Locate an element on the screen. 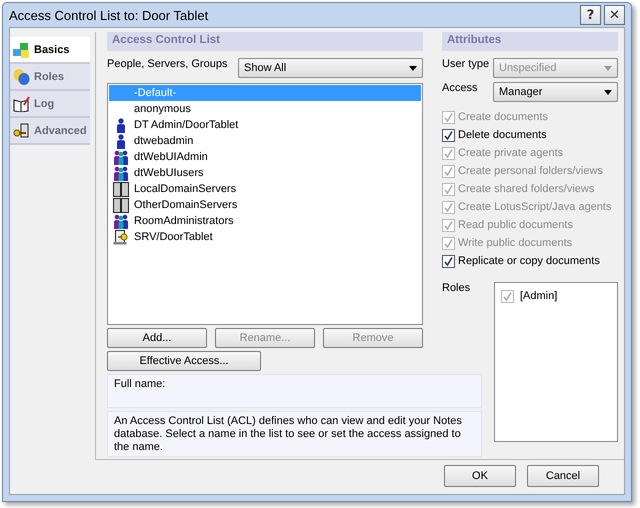 The image size is (640, 508). list-item: OtherDomainServers is located at coordinates (265, 205).